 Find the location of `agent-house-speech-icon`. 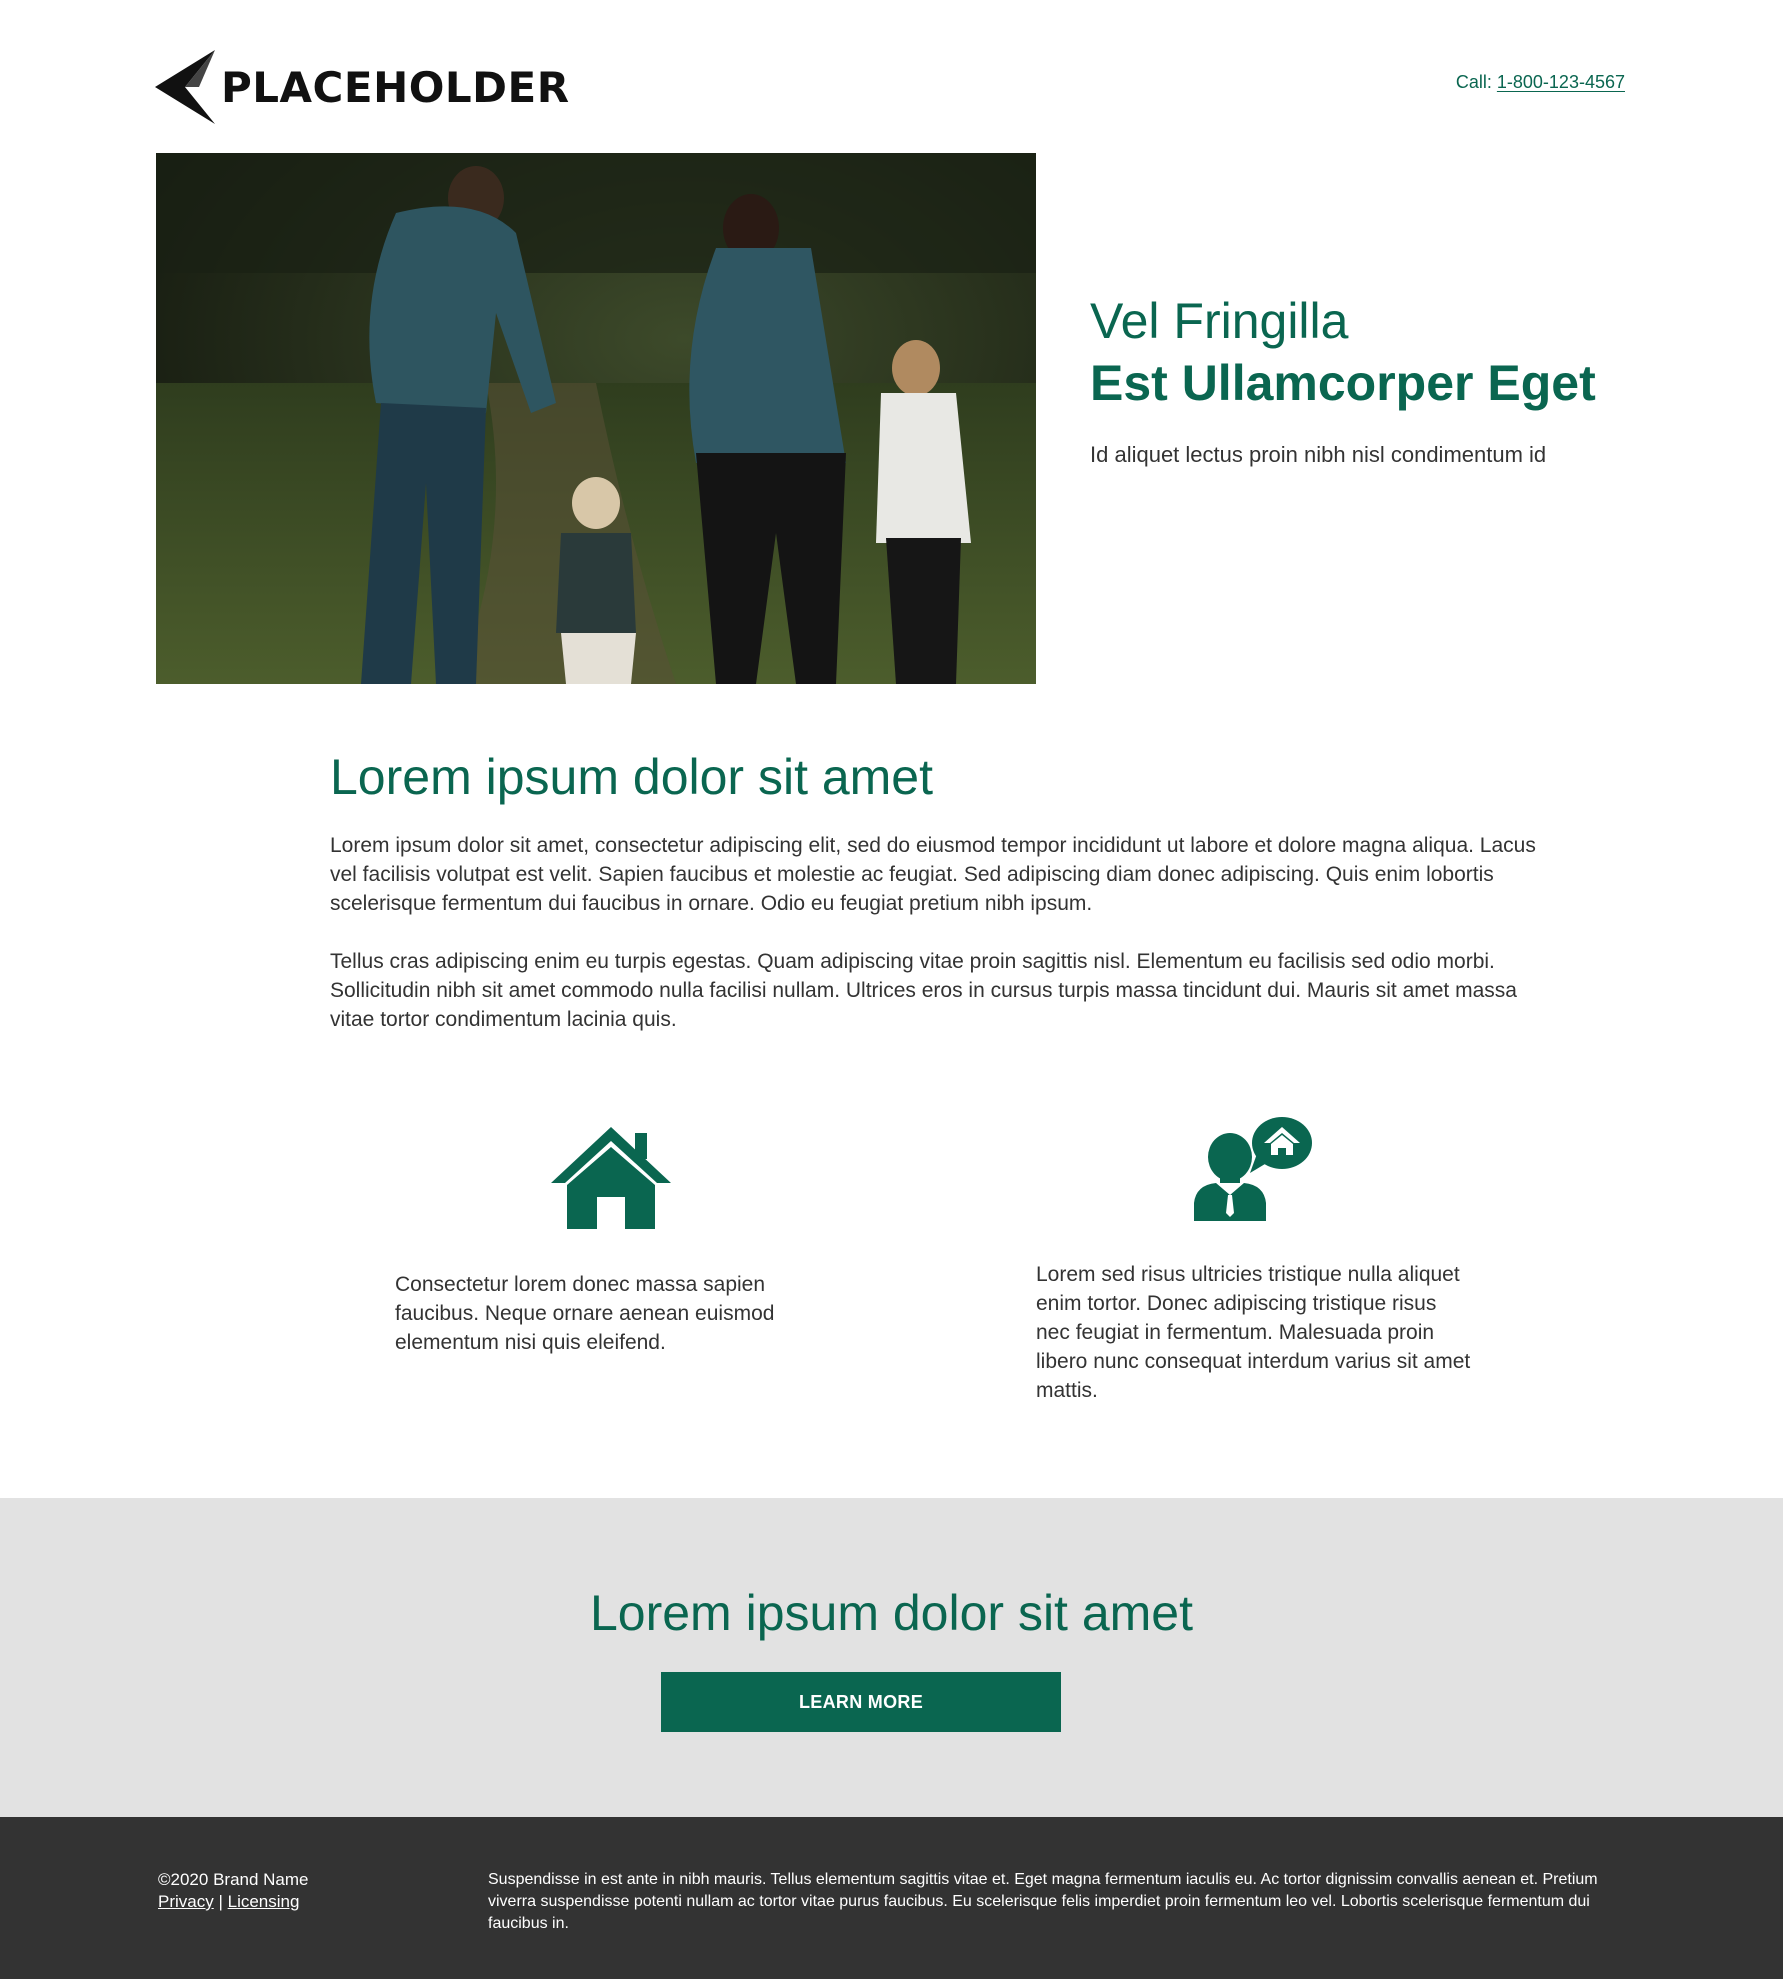

agent-house-speech-icon is located at coordinates (1253, 1170).